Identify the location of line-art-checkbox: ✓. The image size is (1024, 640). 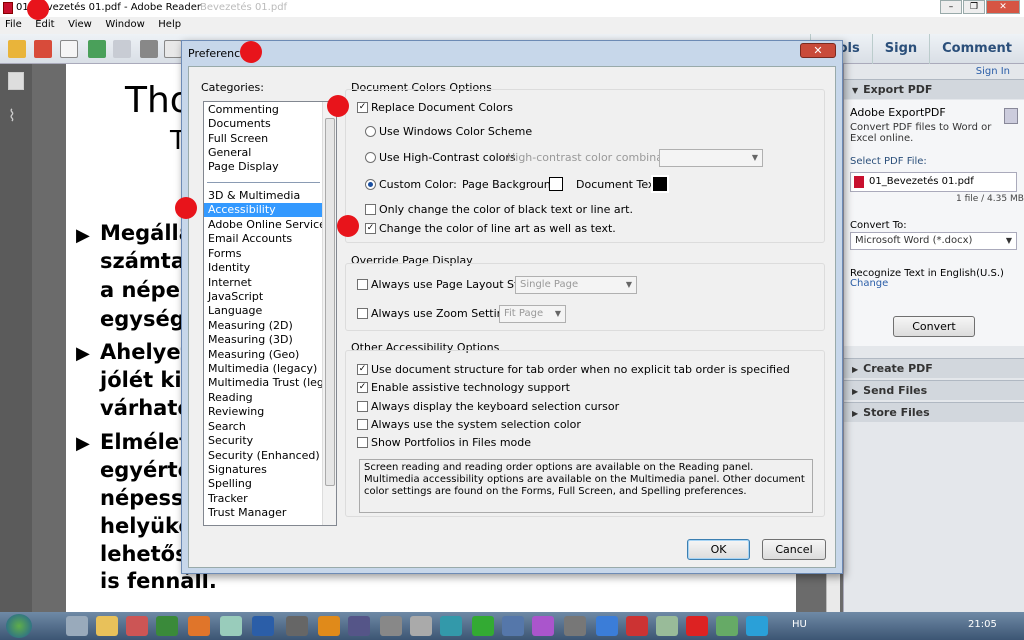
(370, 228).